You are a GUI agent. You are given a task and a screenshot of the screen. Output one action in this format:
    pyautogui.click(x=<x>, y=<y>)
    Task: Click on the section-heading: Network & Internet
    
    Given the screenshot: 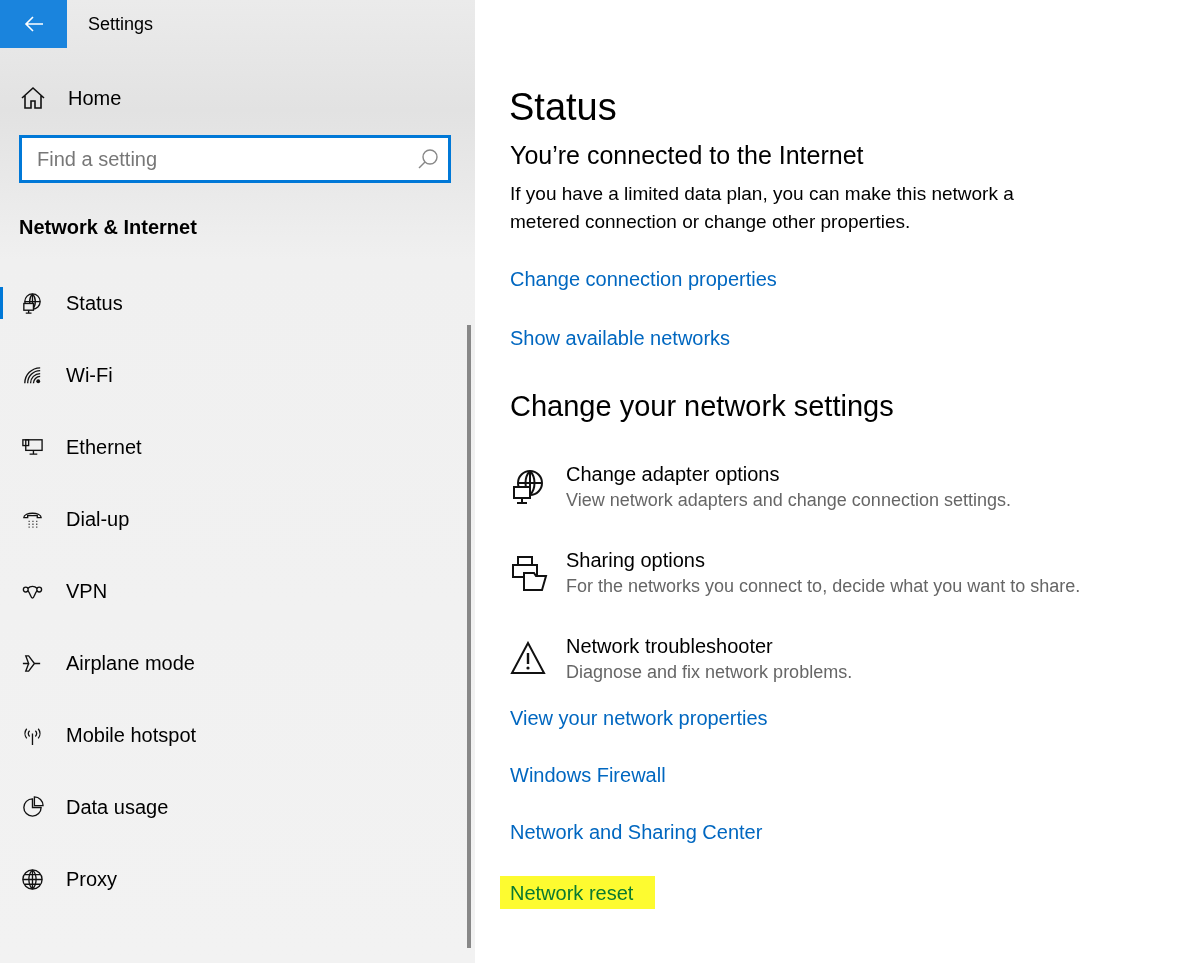 What is the action you would take?
    pyautogui.click(x=108, y=227)
    